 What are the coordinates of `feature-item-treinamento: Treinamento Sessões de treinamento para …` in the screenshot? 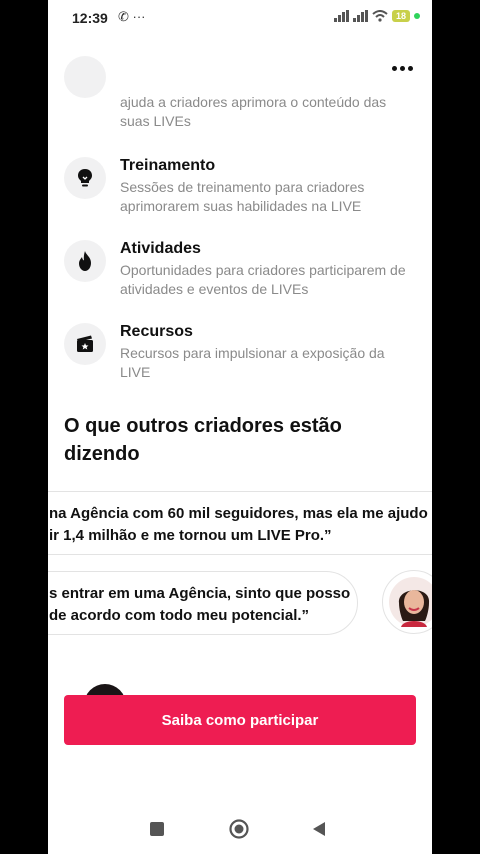 It's located at (240, 187).